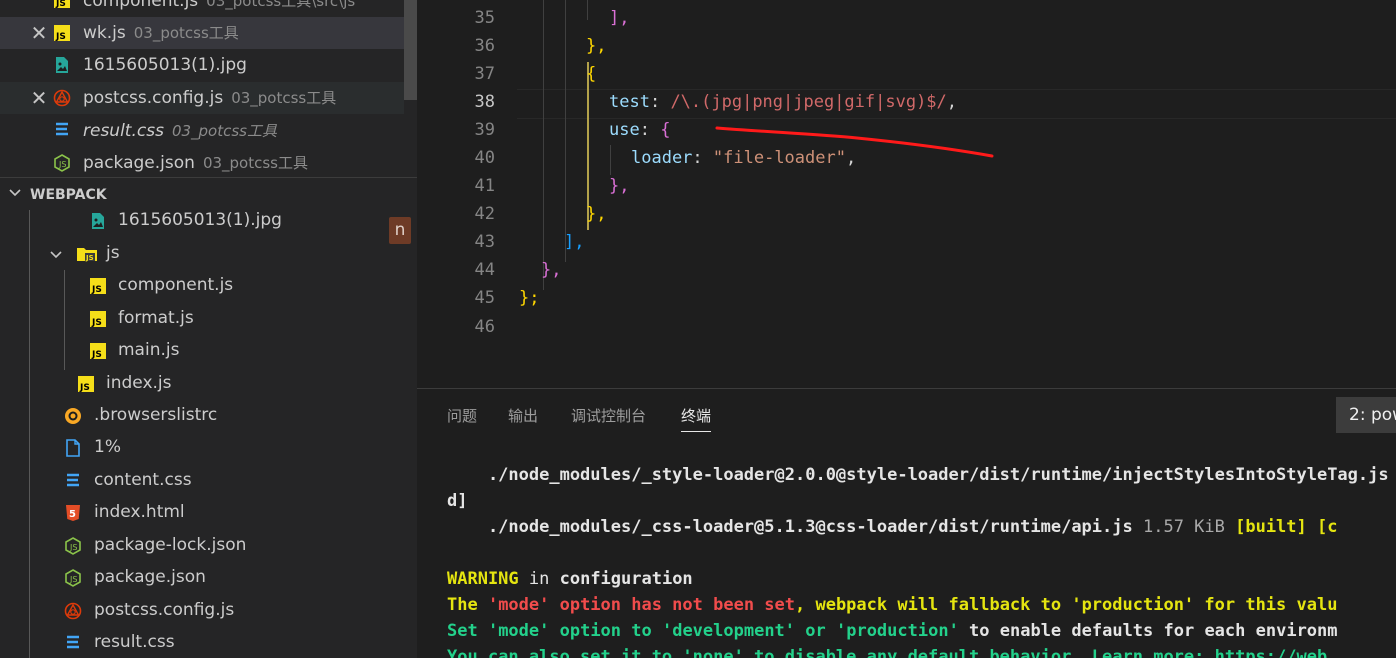 Image resolution: width=1396 pixels, height=658 pixels. What do you see at coordinates (208, 448) in the screenshot?
I see `tree-item: 1%` at bounding box center [208, 448].